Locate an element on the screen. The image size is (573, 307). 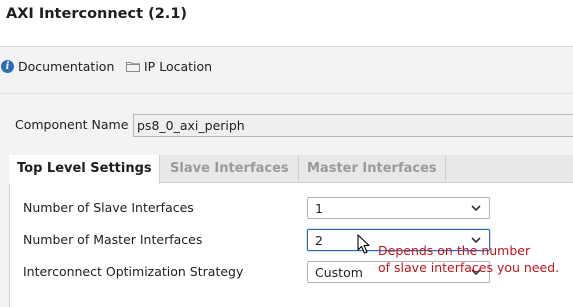
divider is located at coordinates (286, 93).